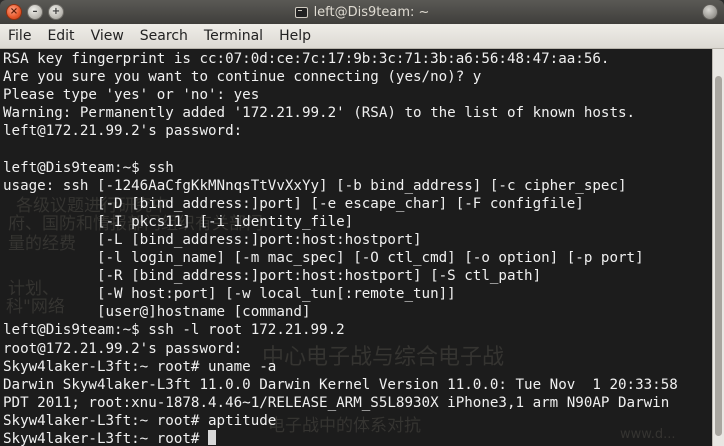  What do you see at coordinates (295, 36) in the screenshot?
I see `menu-help: Help` at bounding box center [295, 36].